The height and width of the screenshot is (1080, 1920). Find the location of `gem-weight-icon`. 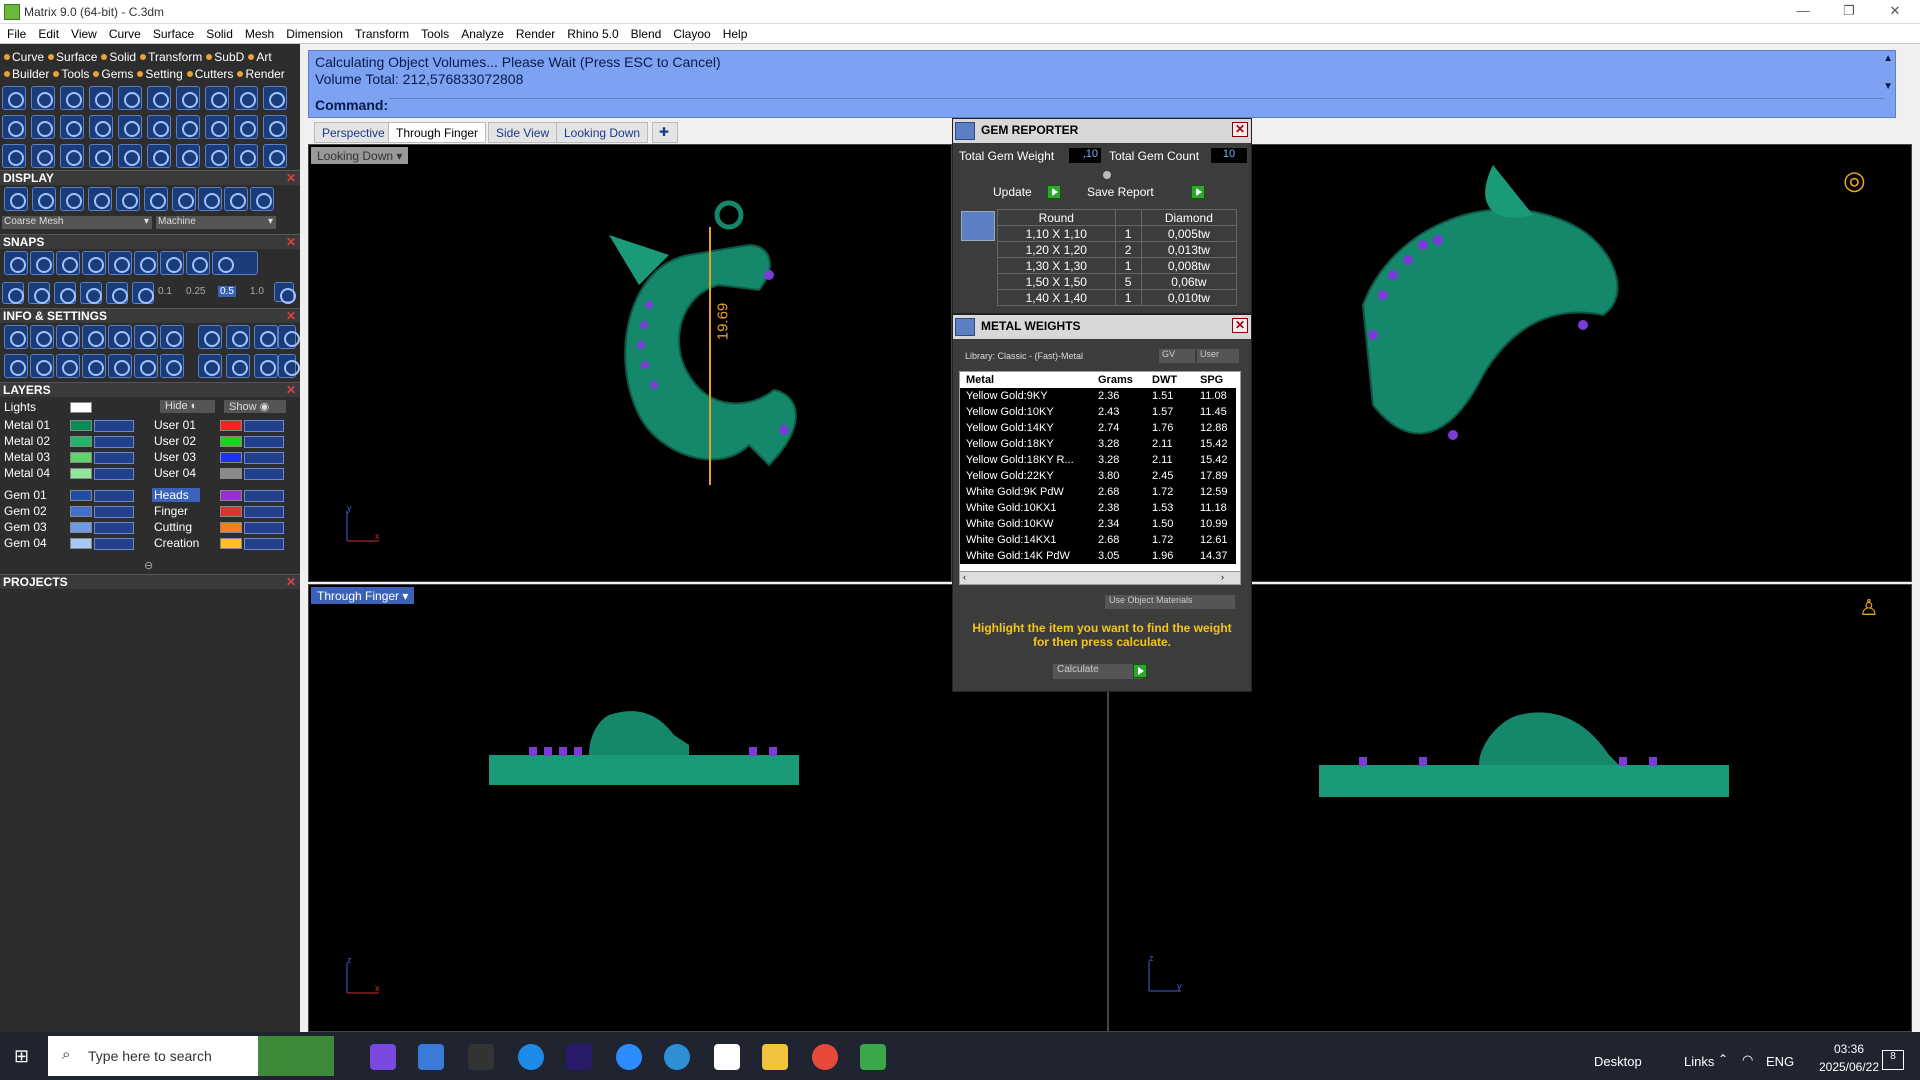

gem-weight-icon is located at coordinates (210, 337).